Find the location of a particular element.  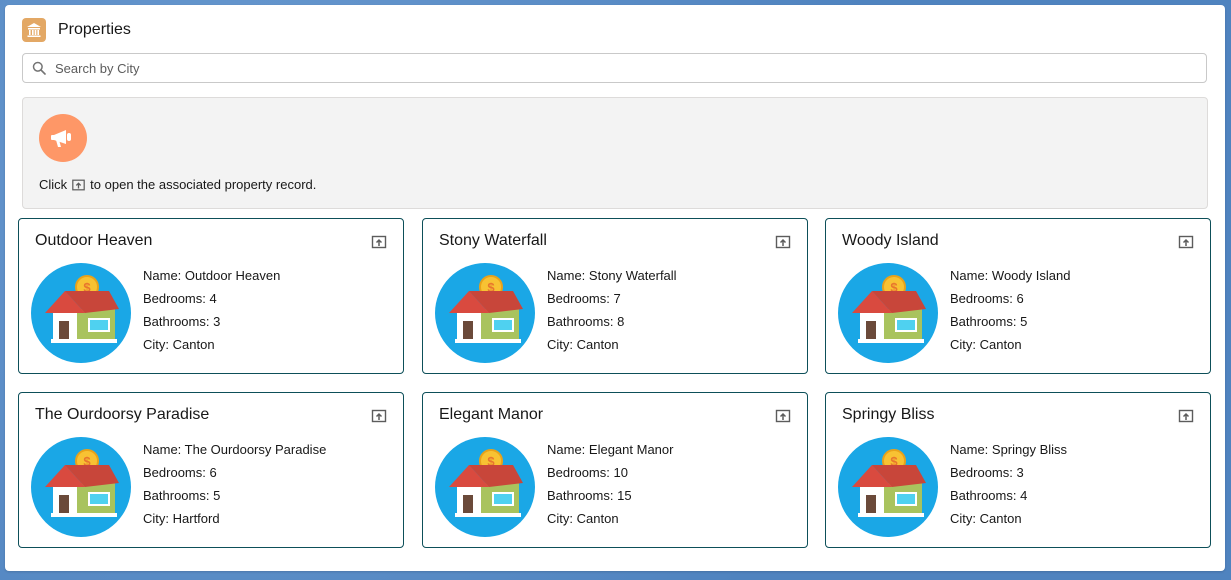

property-name-row: Name: Elegant Manor is located at coordinates (610, 449).